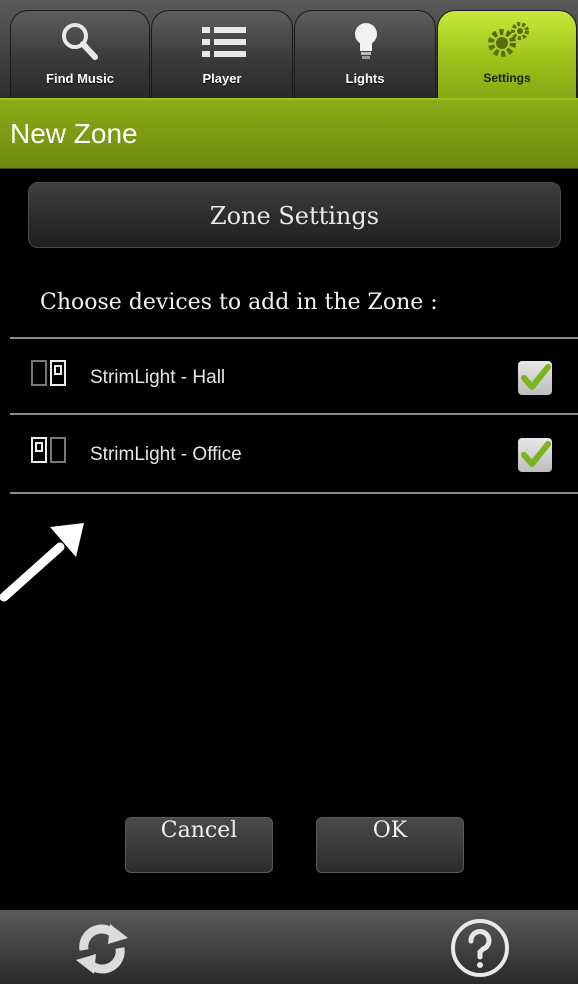 The height and width of the screenshot is (984, 578). What do you see at coordinates (80, 78) in the screenshot?
I see `tab-label: Find Music` at bounding box center [80, 78].